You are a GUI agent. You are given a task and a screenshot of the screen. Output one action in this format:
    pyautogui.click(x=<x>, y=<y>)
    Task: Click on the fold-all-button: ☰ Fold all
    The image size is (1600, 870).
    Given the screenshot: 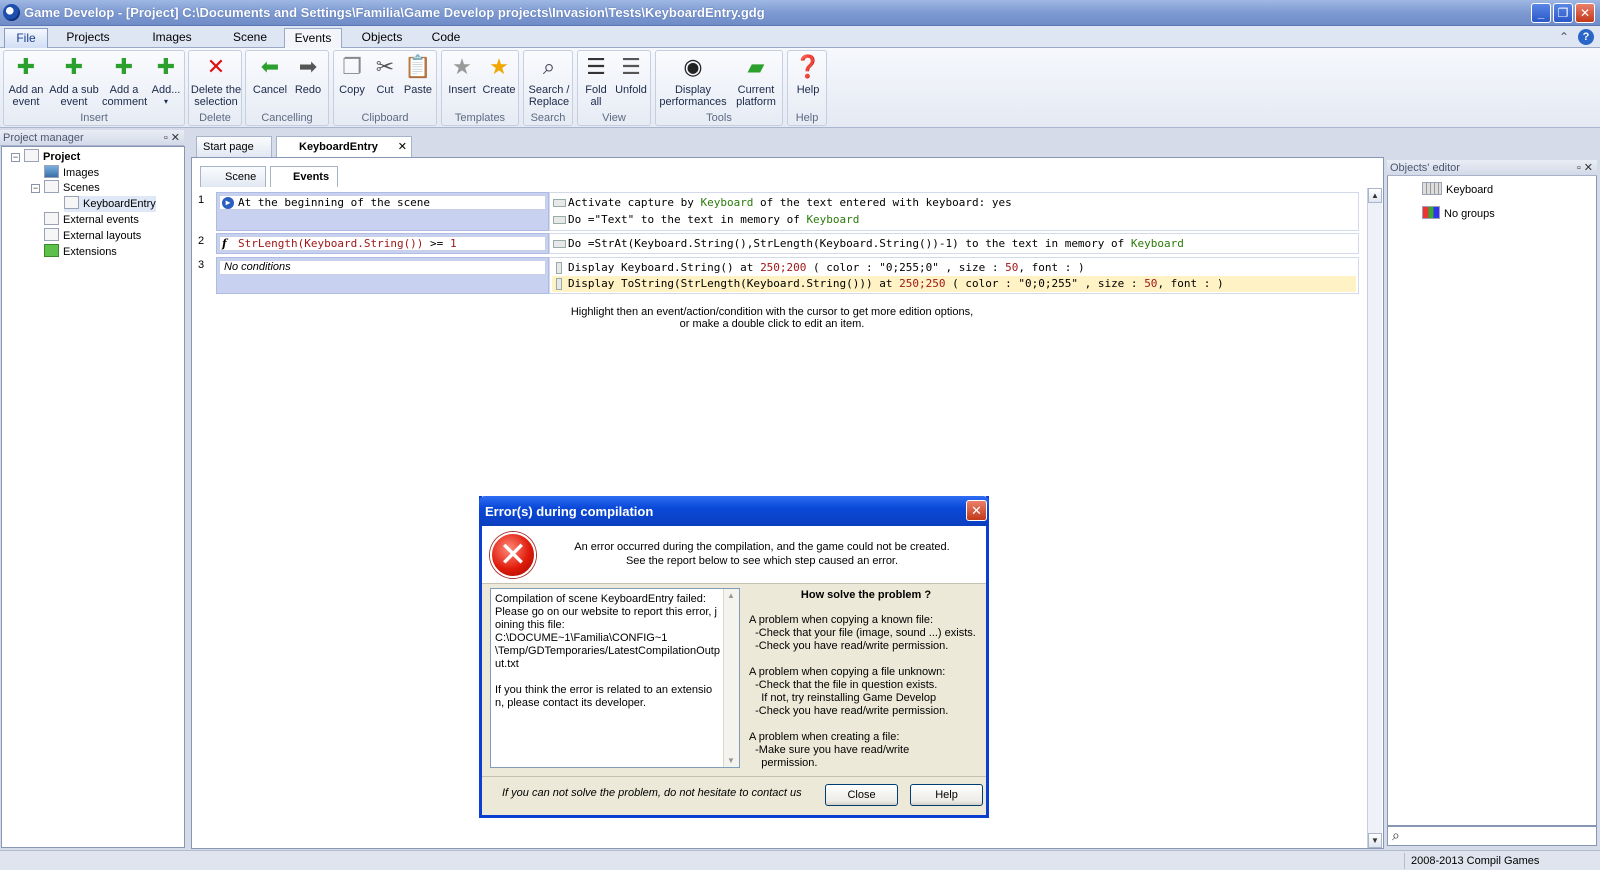 What is the action you would take?
    pyautogui.click(x=596, y=80)
    